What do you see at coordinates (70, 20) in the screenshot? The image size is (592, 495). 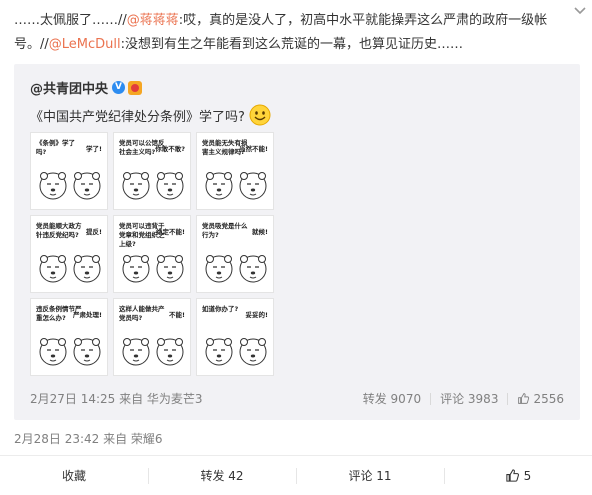 I see `post-text-prefix: ……太佩服了……//` at bounding box center [70, 20].